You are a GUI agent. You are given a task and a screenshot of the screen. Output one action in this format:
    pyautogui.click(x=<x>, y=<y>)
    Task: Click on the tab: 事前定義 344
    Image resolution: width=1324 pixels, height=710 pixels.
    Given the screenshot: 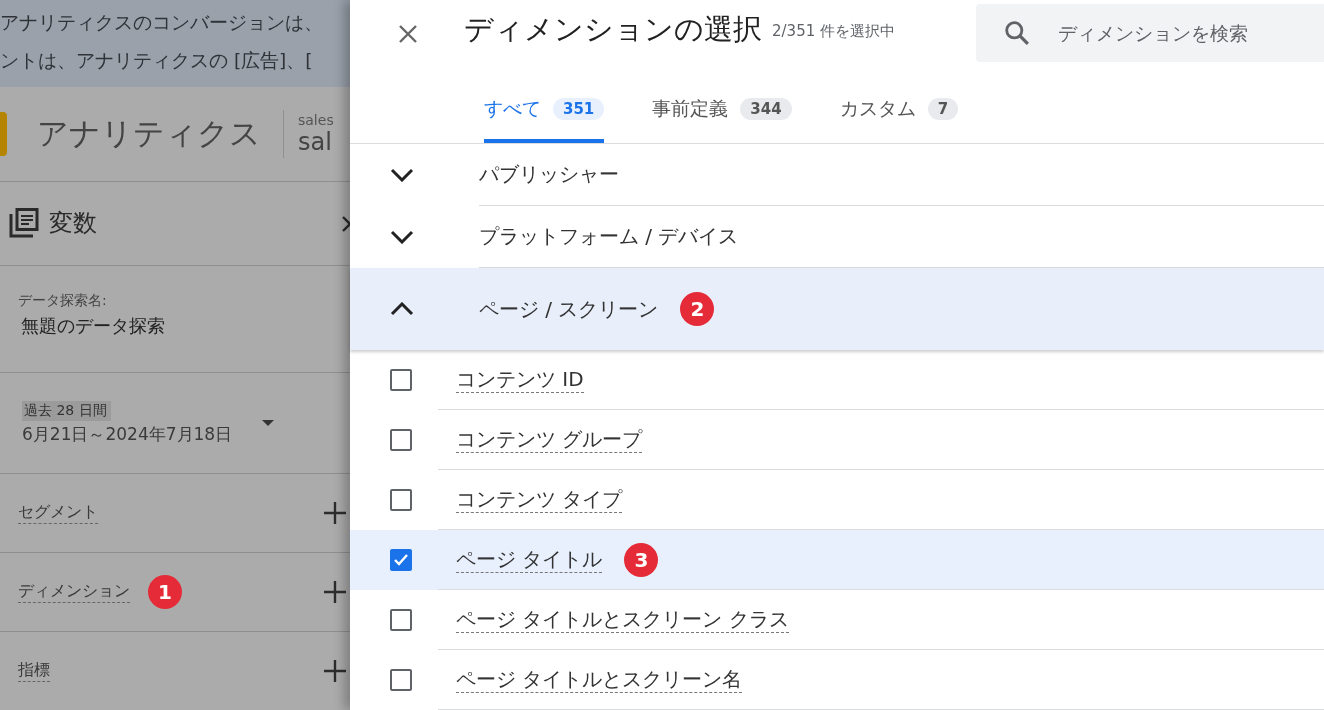 What is the action you would take?
    pyautogui.click(x=722, y=112)
    